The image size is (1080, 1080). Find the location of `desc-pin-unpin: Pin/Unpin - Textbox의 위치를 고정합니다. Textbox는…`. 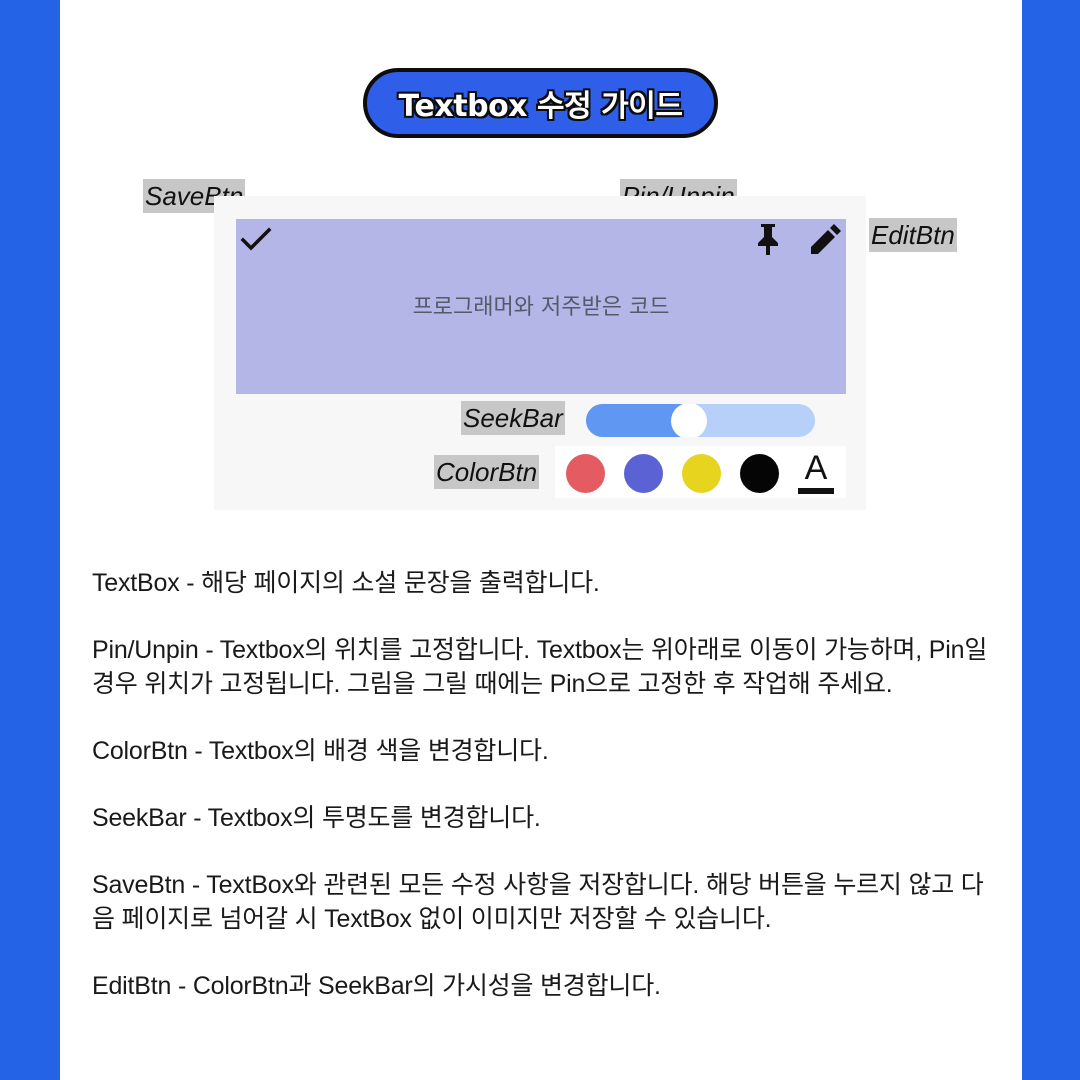

desc-pin-unpin: Pin/Unpin - Textbox의 위치를 고정합니다. Textbox는… is located at coordinates (540, 667).